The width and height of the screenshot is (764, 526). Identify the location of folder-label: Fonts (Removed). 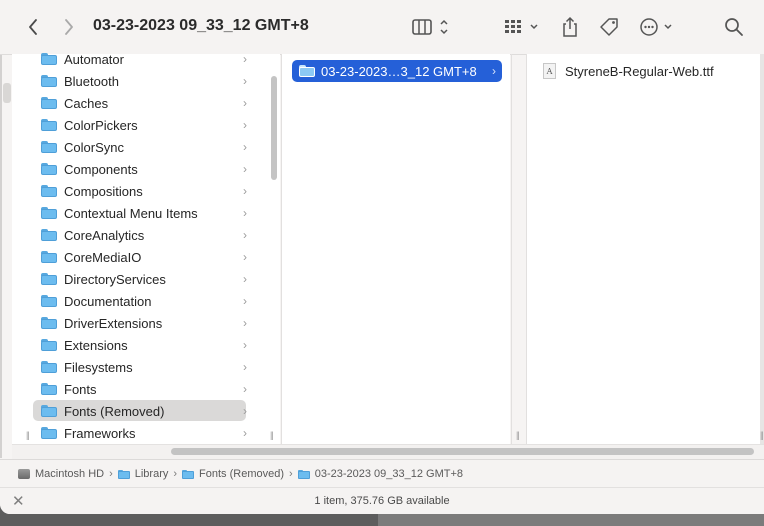
(114, 411).